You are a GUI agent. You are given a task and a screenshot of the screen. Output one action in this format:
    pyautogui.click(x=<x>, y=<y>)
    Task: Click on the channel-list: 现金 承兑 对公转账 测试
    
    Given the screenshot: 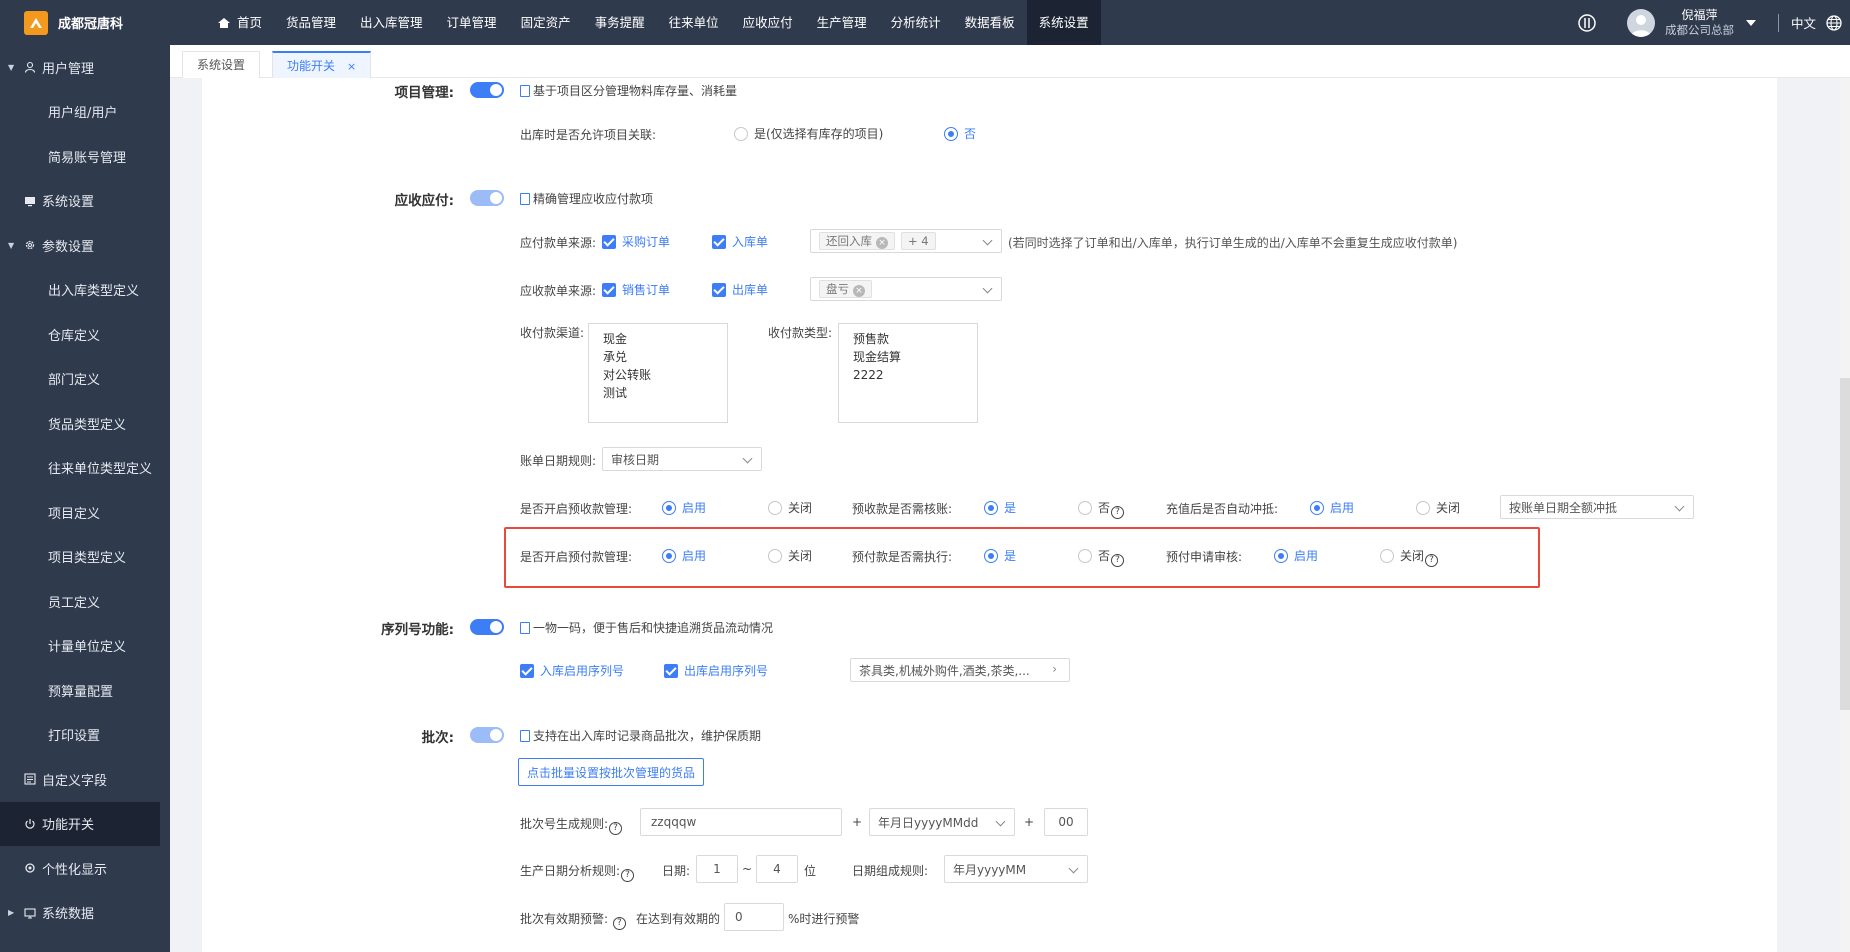 What is the action you would take?
    pyautogui.click(x=658, y=373)
    